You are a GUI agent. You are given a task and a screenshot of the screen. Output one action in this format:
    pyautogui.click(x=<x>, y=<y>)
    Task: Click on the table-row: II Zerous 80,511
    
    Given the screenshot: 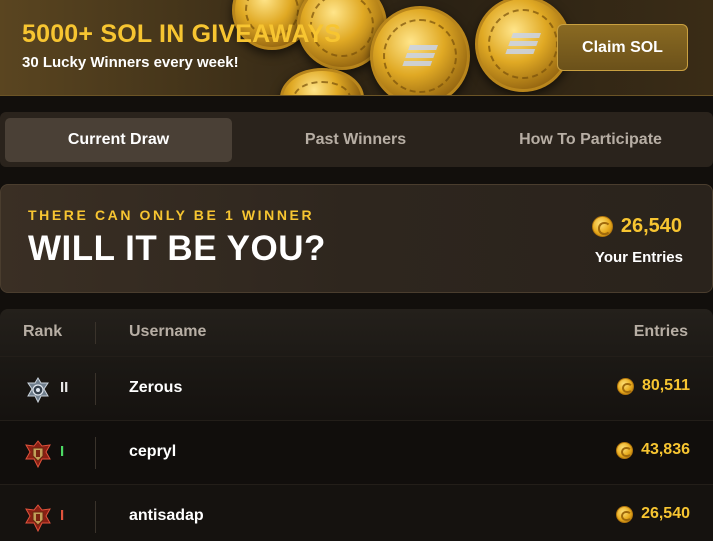 What is the action you would take?
    pyautogui.click(x=356, y=388)
    